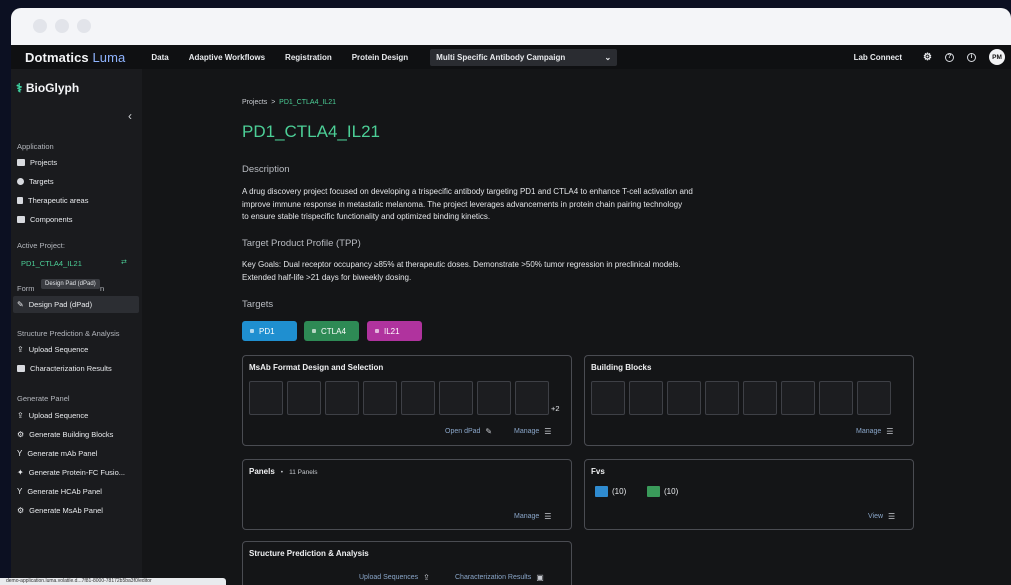 The width and height of the screenshot is (1011, 585). What do you see at coordinates (309, 553) in the screenshot?
I see `card-title: Structure Prediction & Analysis` at bounding box center [309, 553].